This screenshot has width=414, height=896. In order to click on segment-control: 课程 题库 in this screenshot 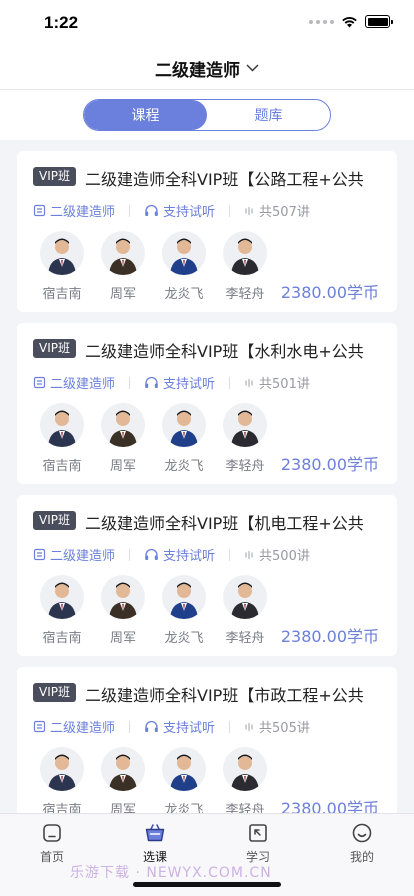, I will do `click(207, 115)`.